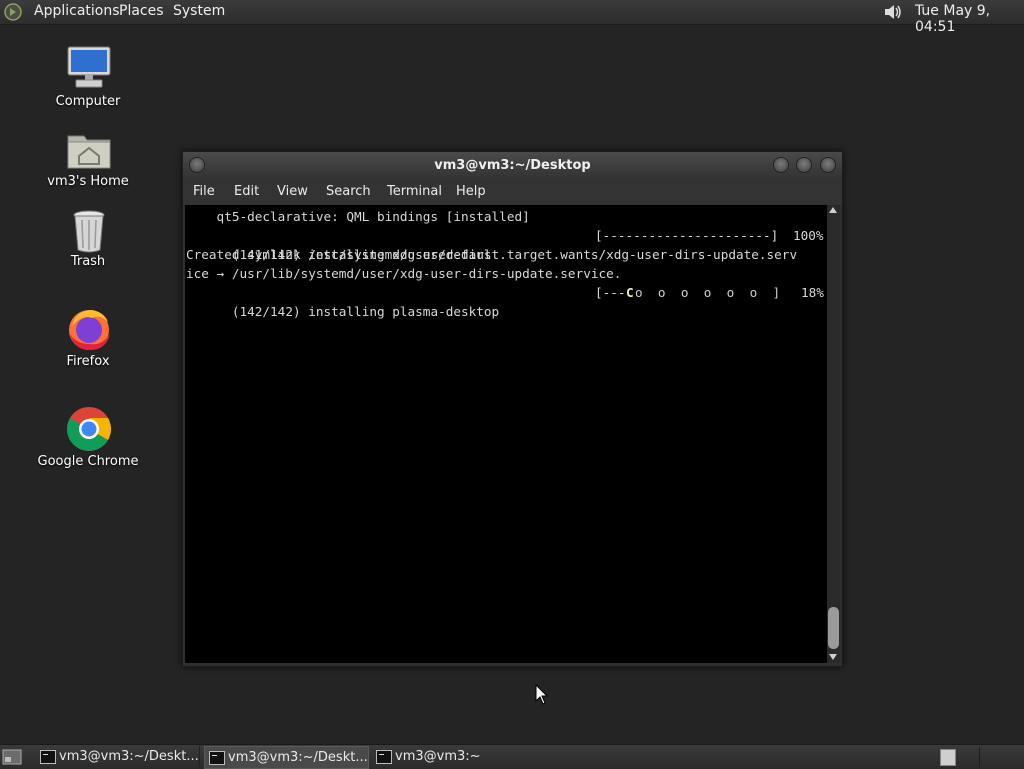 This screenshot has height=769, width=1024. I want to click on menu-file: File, so click(204, 191).